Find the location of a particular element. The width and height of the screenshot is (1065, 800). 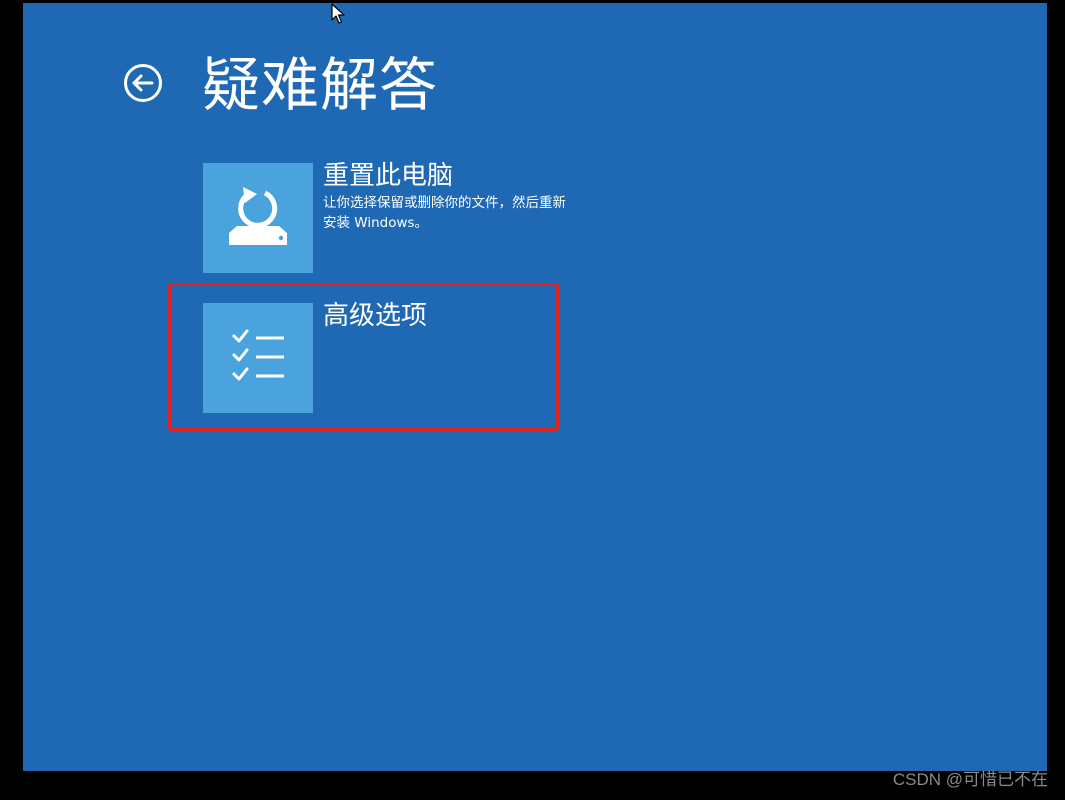

reset-pc-description: 让你选择保留或删除你的文件，然后重新安装 Windows。 is located at coordinates (444, 213).